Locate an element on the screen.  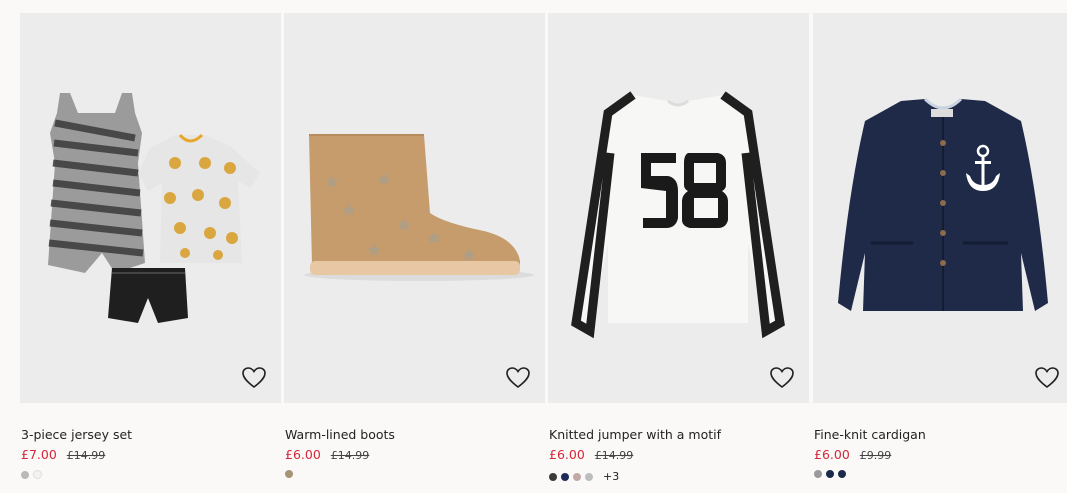
boots-image is located at coordinates (419, 207).